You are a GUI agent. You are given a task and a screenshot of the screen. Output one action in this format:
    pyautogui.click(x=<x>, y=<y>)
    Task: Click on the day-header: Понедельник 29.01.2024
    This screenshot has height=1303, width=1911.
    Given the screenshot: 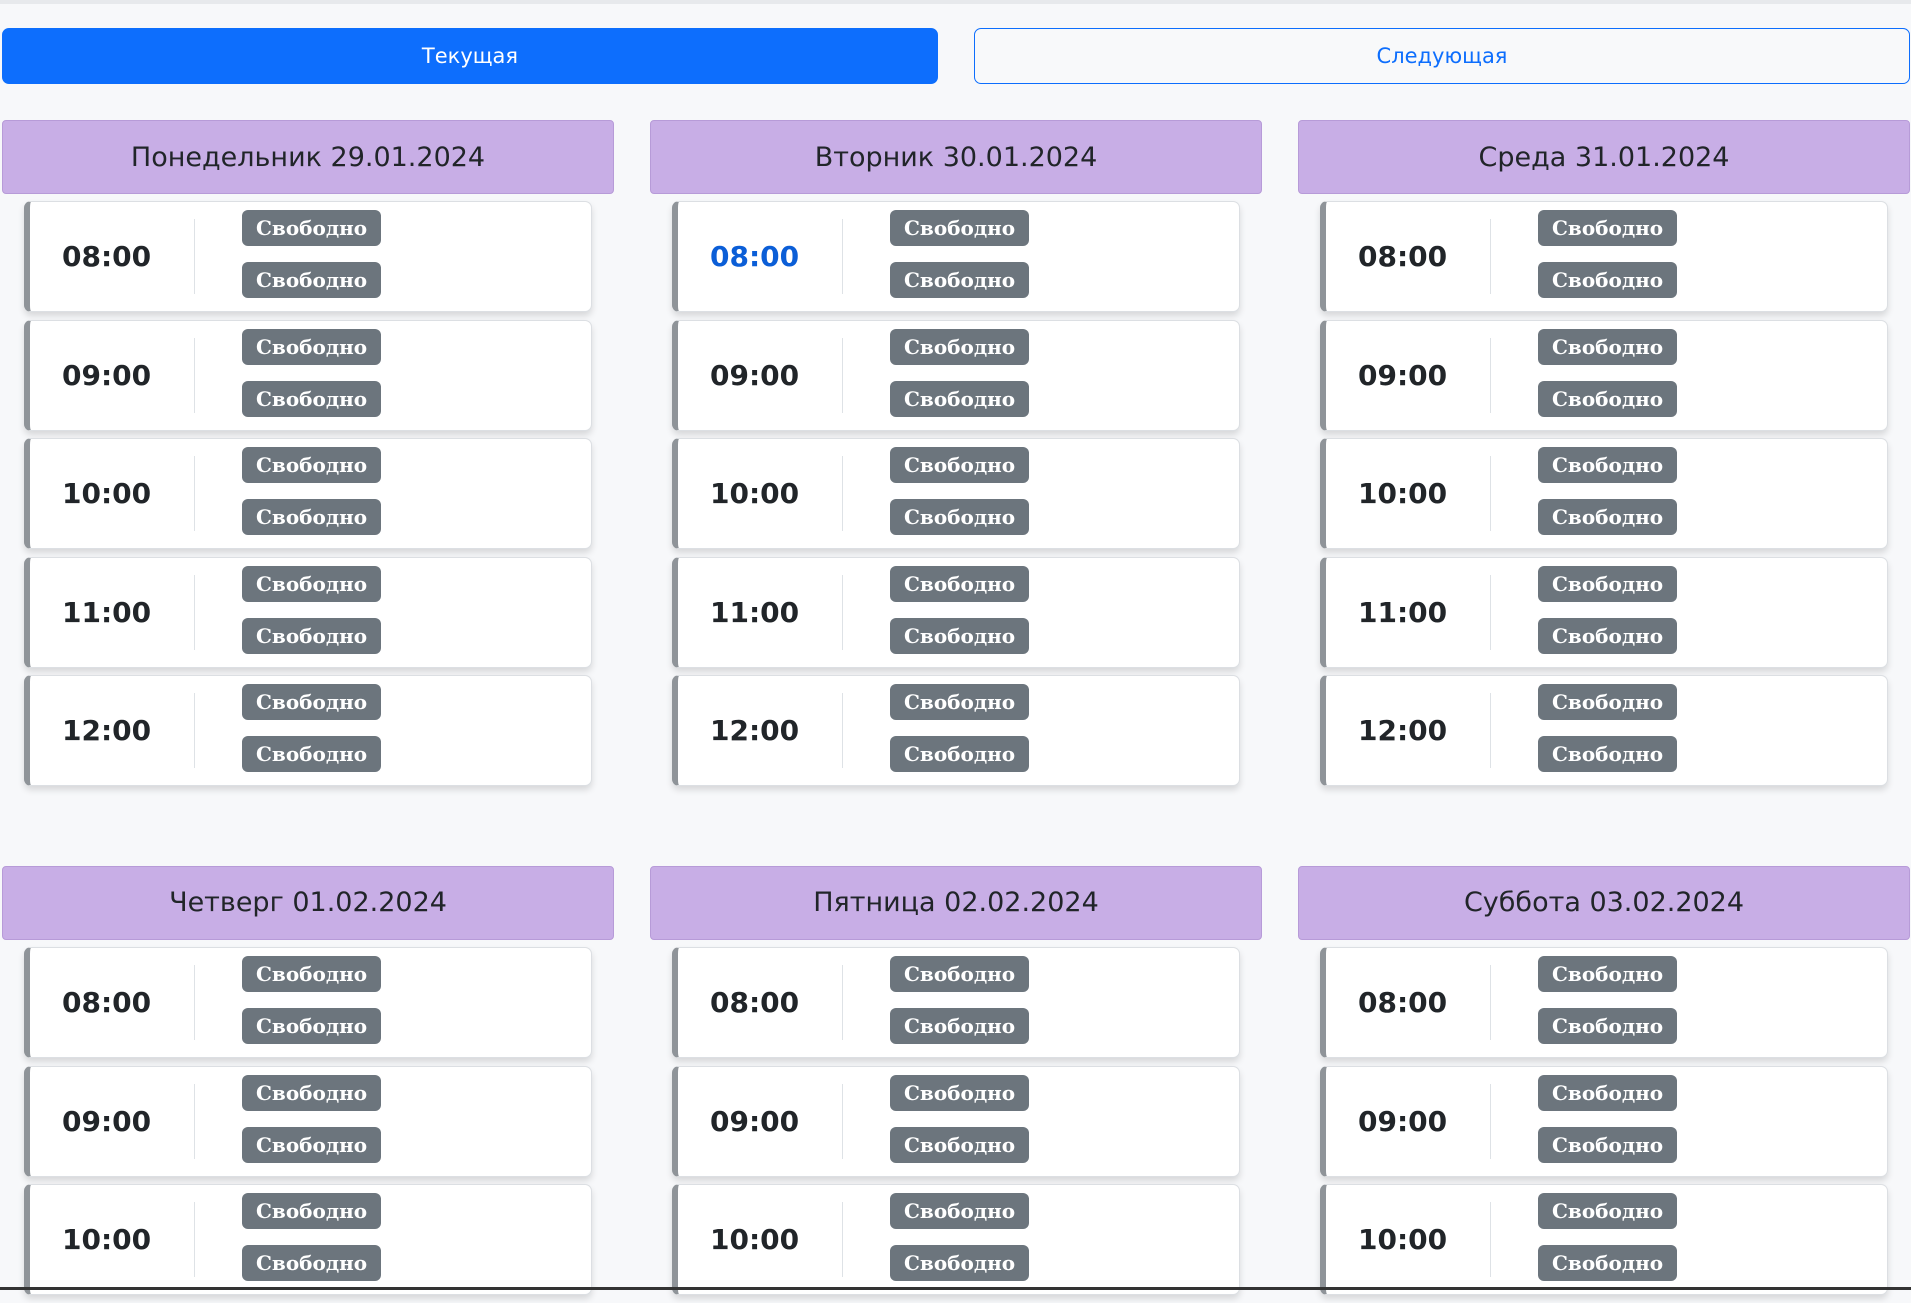 What is the action you would take?
    pyautogui.click(x=308, y=157)
    